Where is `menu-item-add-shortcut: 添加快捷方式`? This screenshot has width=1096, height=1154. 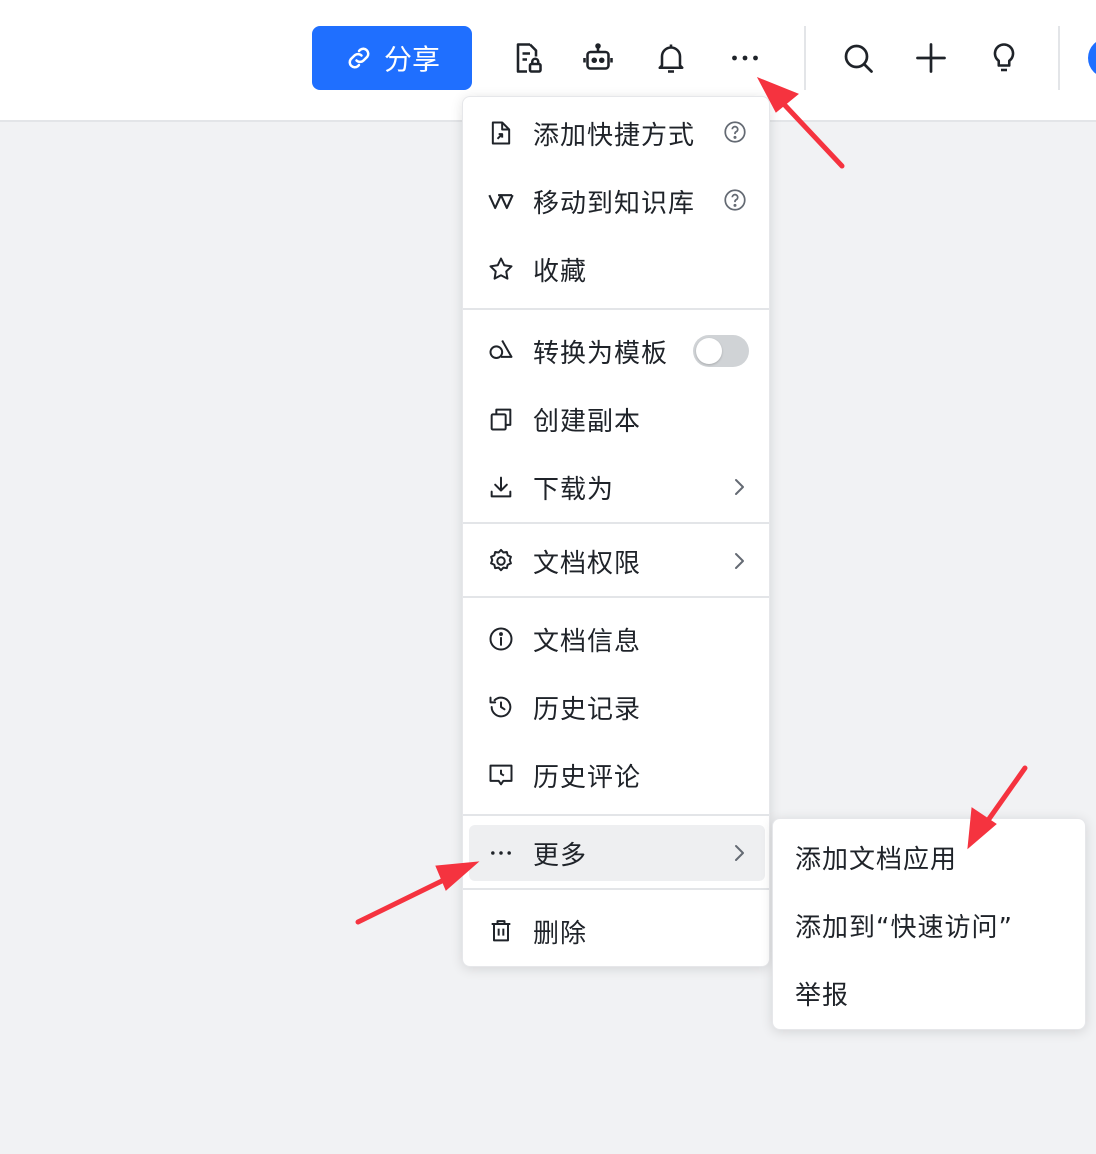 menu-item-add-shortcut: 添加快捷方式 is located at coordinates (617, 133).